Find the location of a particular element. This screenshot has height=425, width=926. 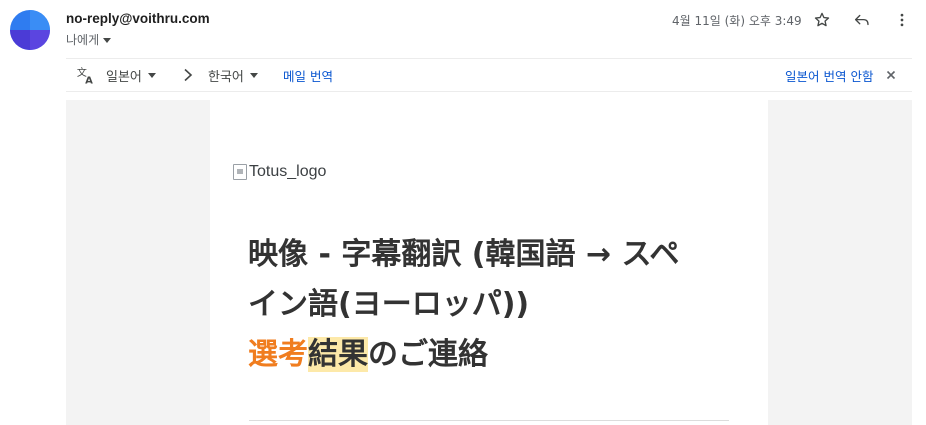

sender-avatar is located at coordinates (30, 30).